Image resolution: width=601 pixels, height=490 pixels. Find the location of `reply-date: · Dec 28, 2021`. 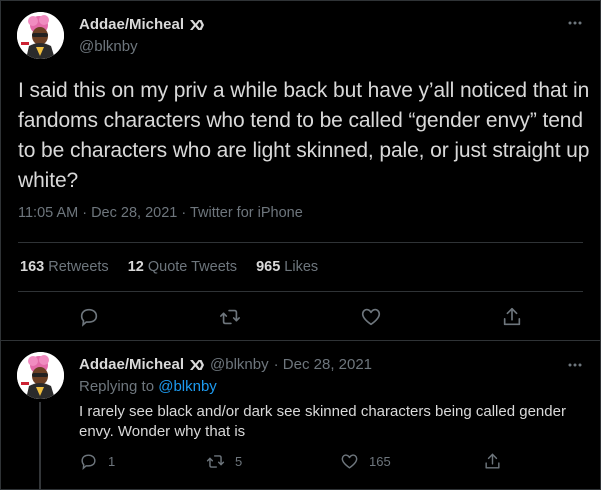

reply-date: · Dec 28, 2021 is located at coordinates (323, 364).